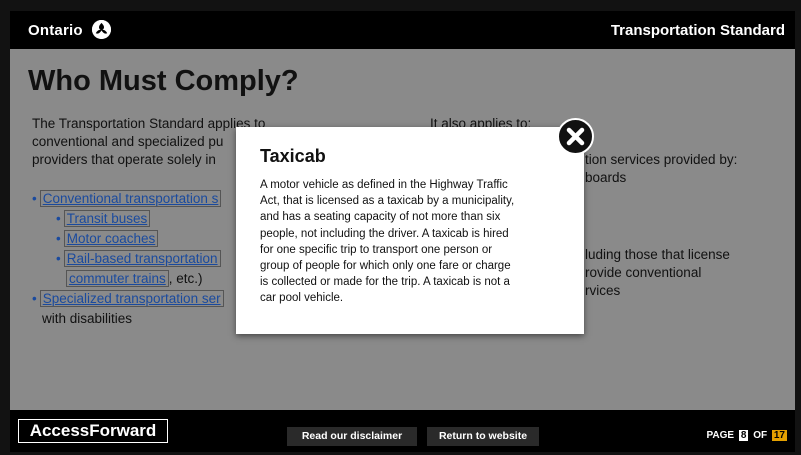 The image size is (801, 455). What do you see at coordinates (352, 436) in the screenshot?
I see `disclaimer-button: Read our disclaimer` at bounding box center [352, 436].